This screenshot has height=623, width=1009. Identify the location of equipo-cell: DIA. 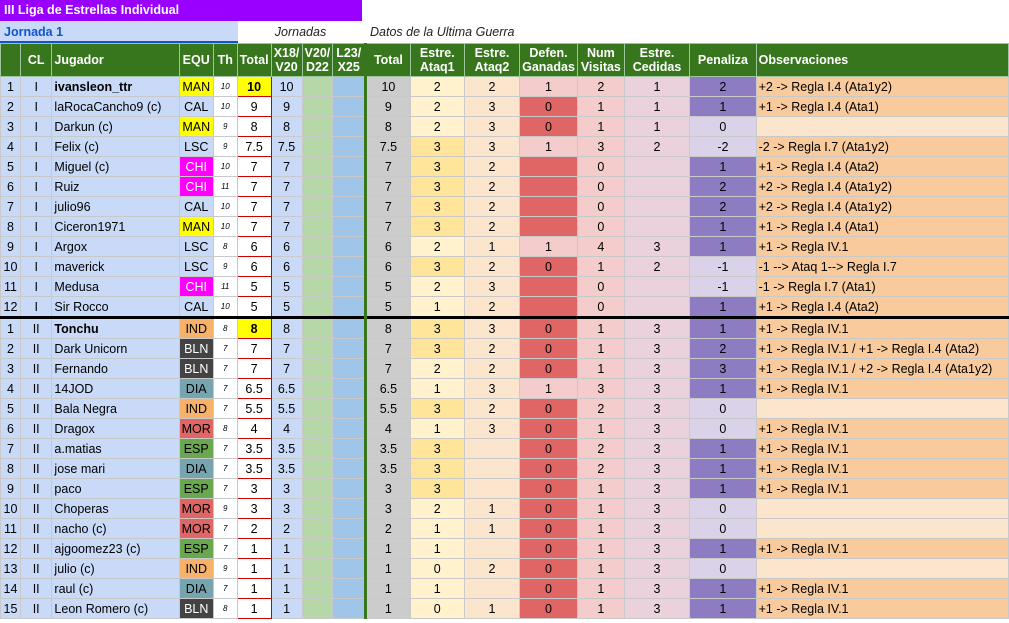
(196, 388).